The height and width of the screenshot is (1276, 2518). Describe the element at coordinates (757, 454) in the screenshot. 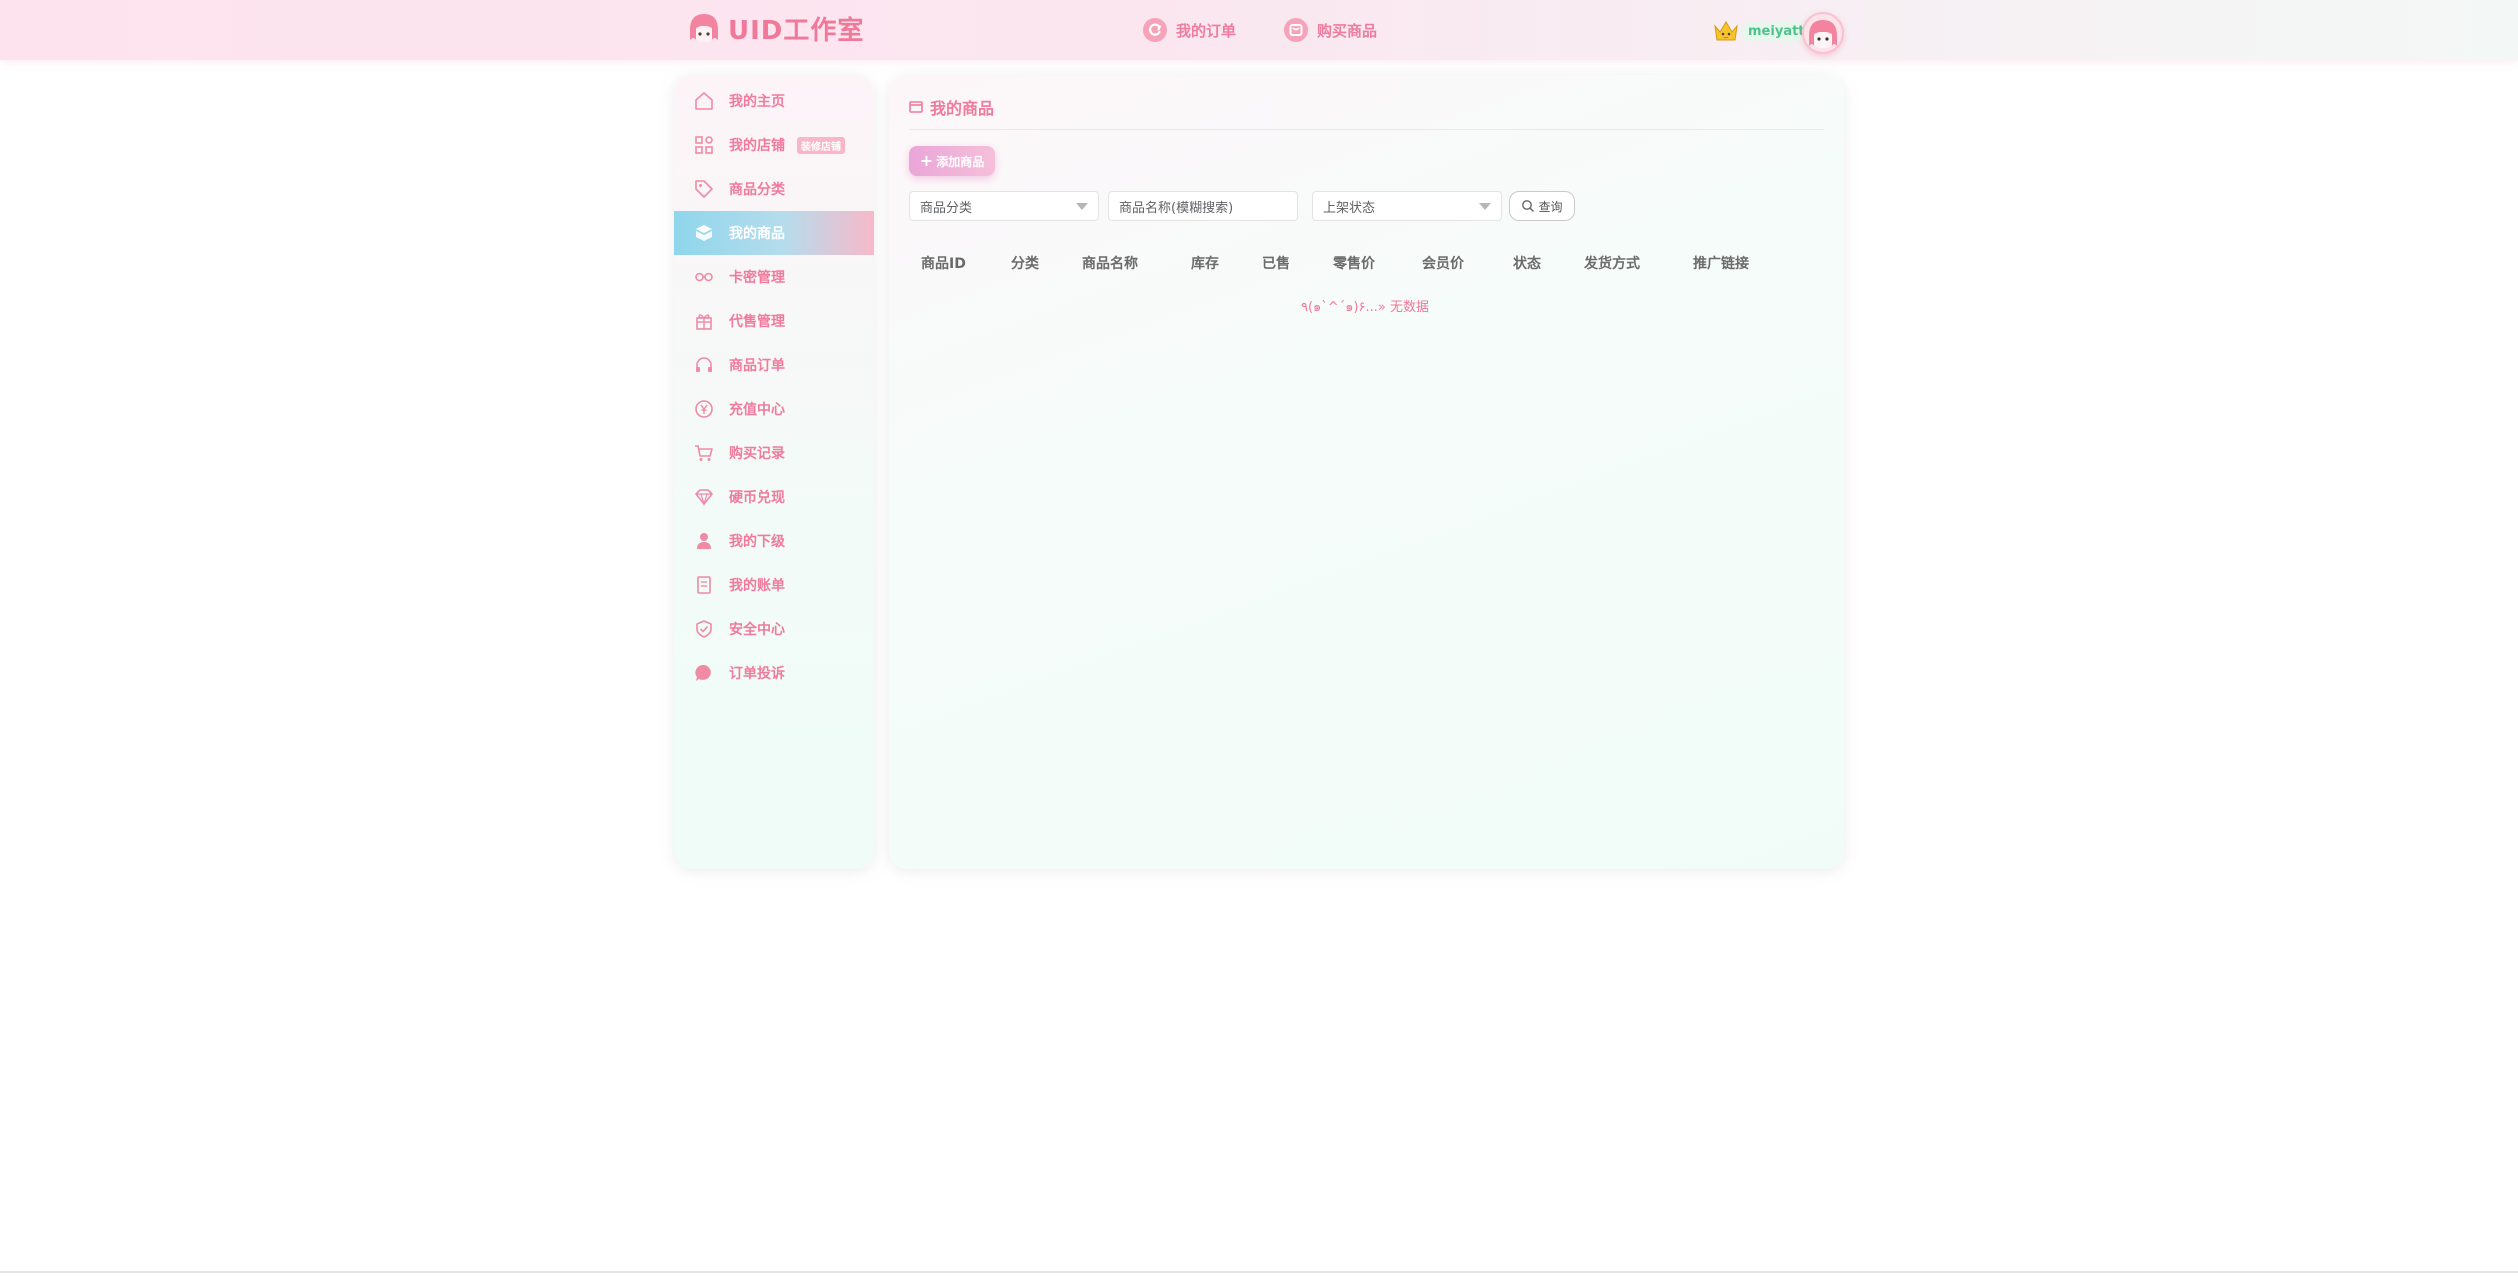

I see `sidebar-item-label: 购买记录` at that location.